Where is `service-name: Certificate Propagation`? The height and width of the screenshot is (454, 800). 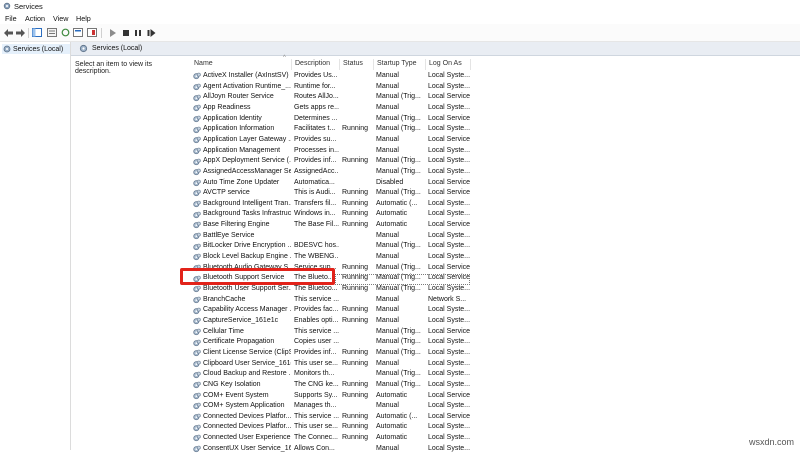
service-name: Certificate Propagation is located at coordinates (239, 342).